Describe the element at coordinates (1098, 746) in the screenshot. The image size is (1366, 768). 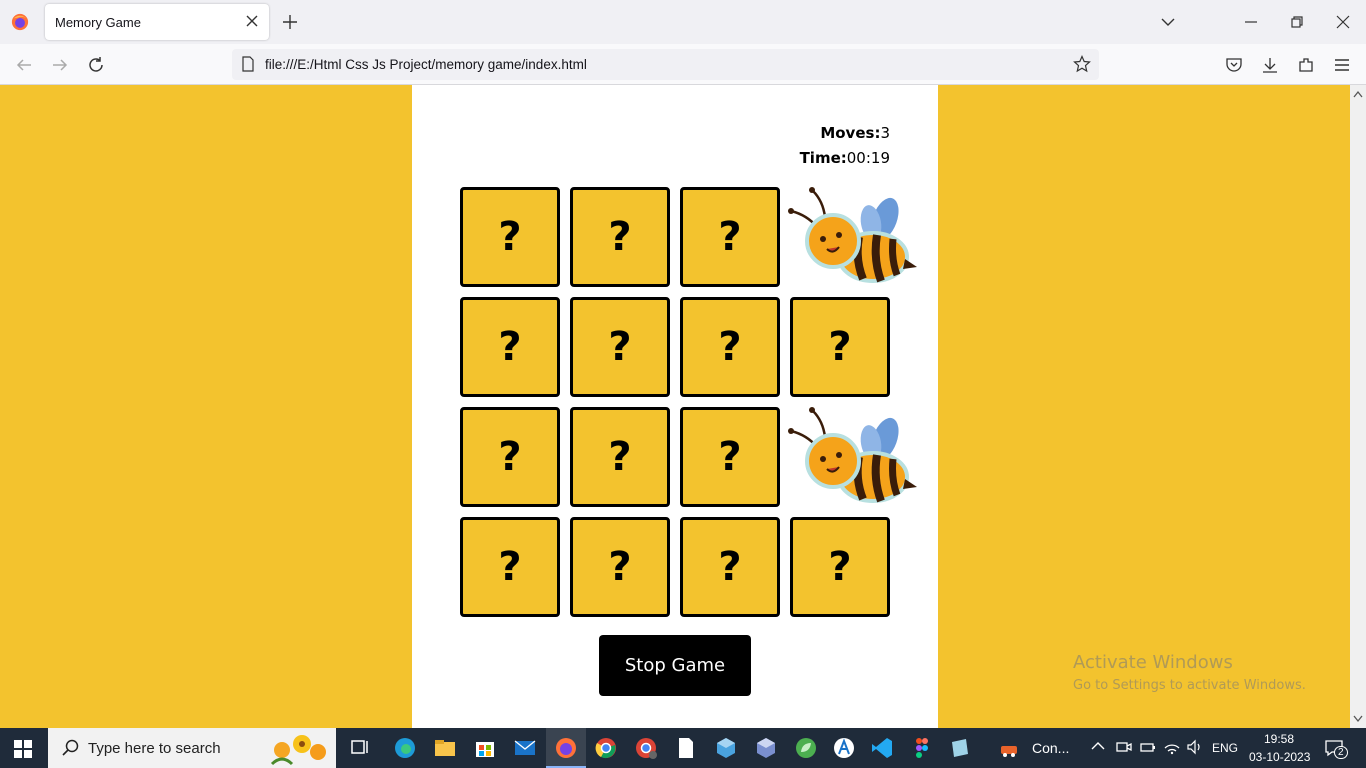
I see `chevron-up-icon` at that location.